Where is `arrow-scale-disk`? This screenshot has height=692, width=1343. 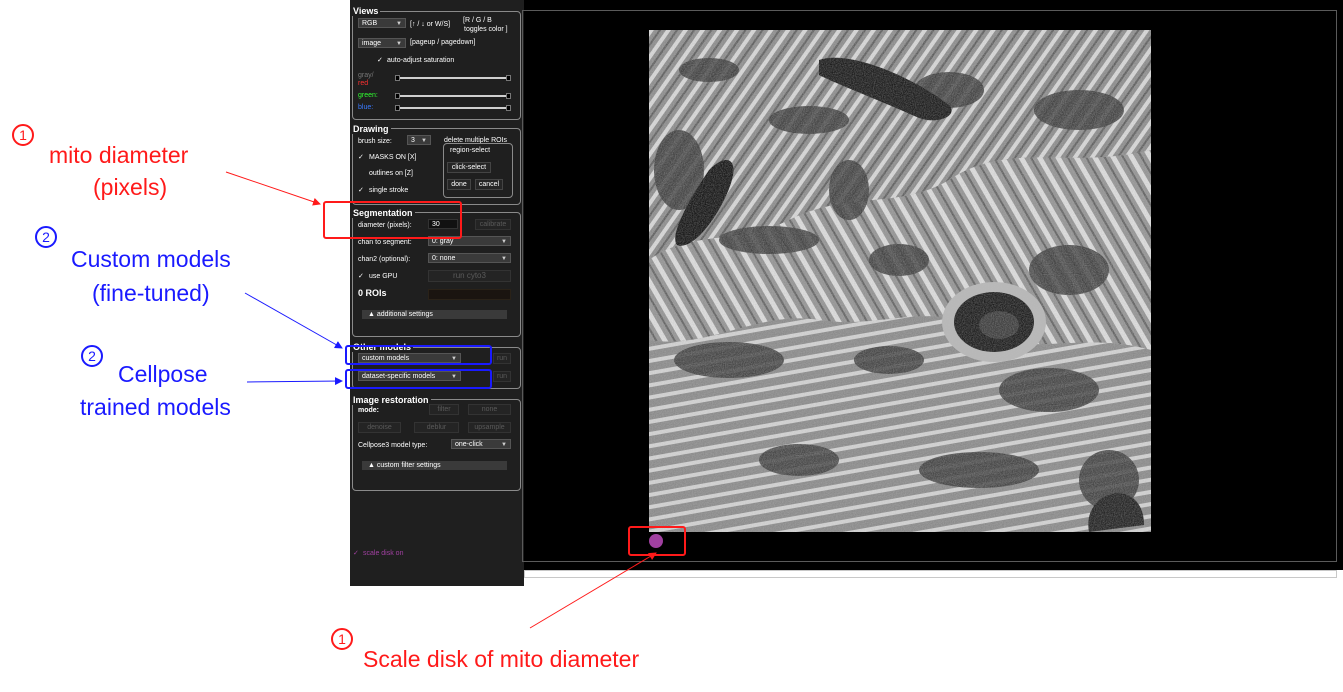 arrow-scale-disk is located at coordinates (593, 590).